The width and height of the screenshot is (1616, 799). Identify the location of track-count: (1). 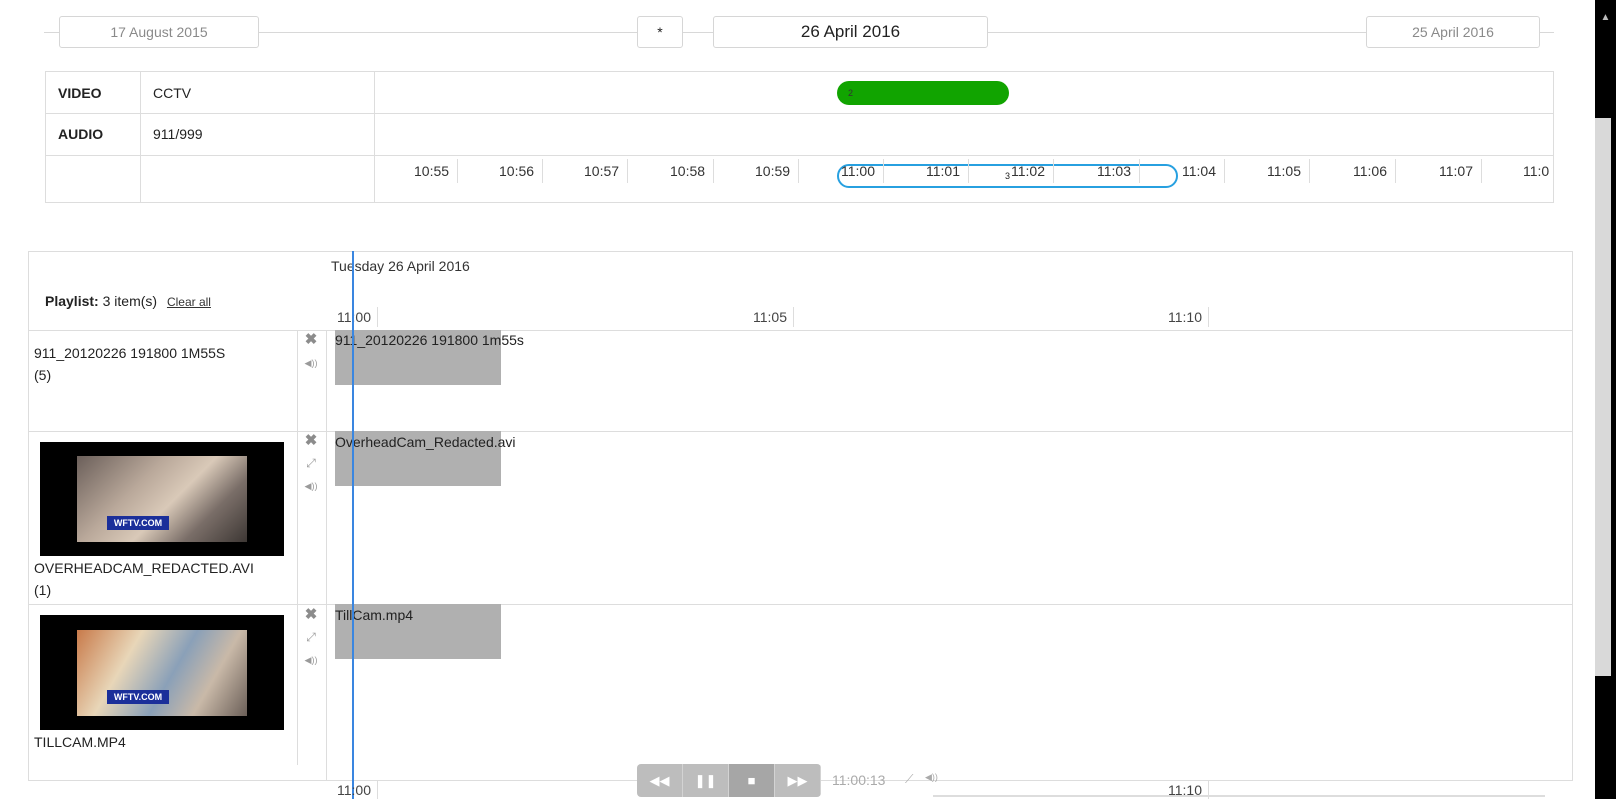
(43, 590).